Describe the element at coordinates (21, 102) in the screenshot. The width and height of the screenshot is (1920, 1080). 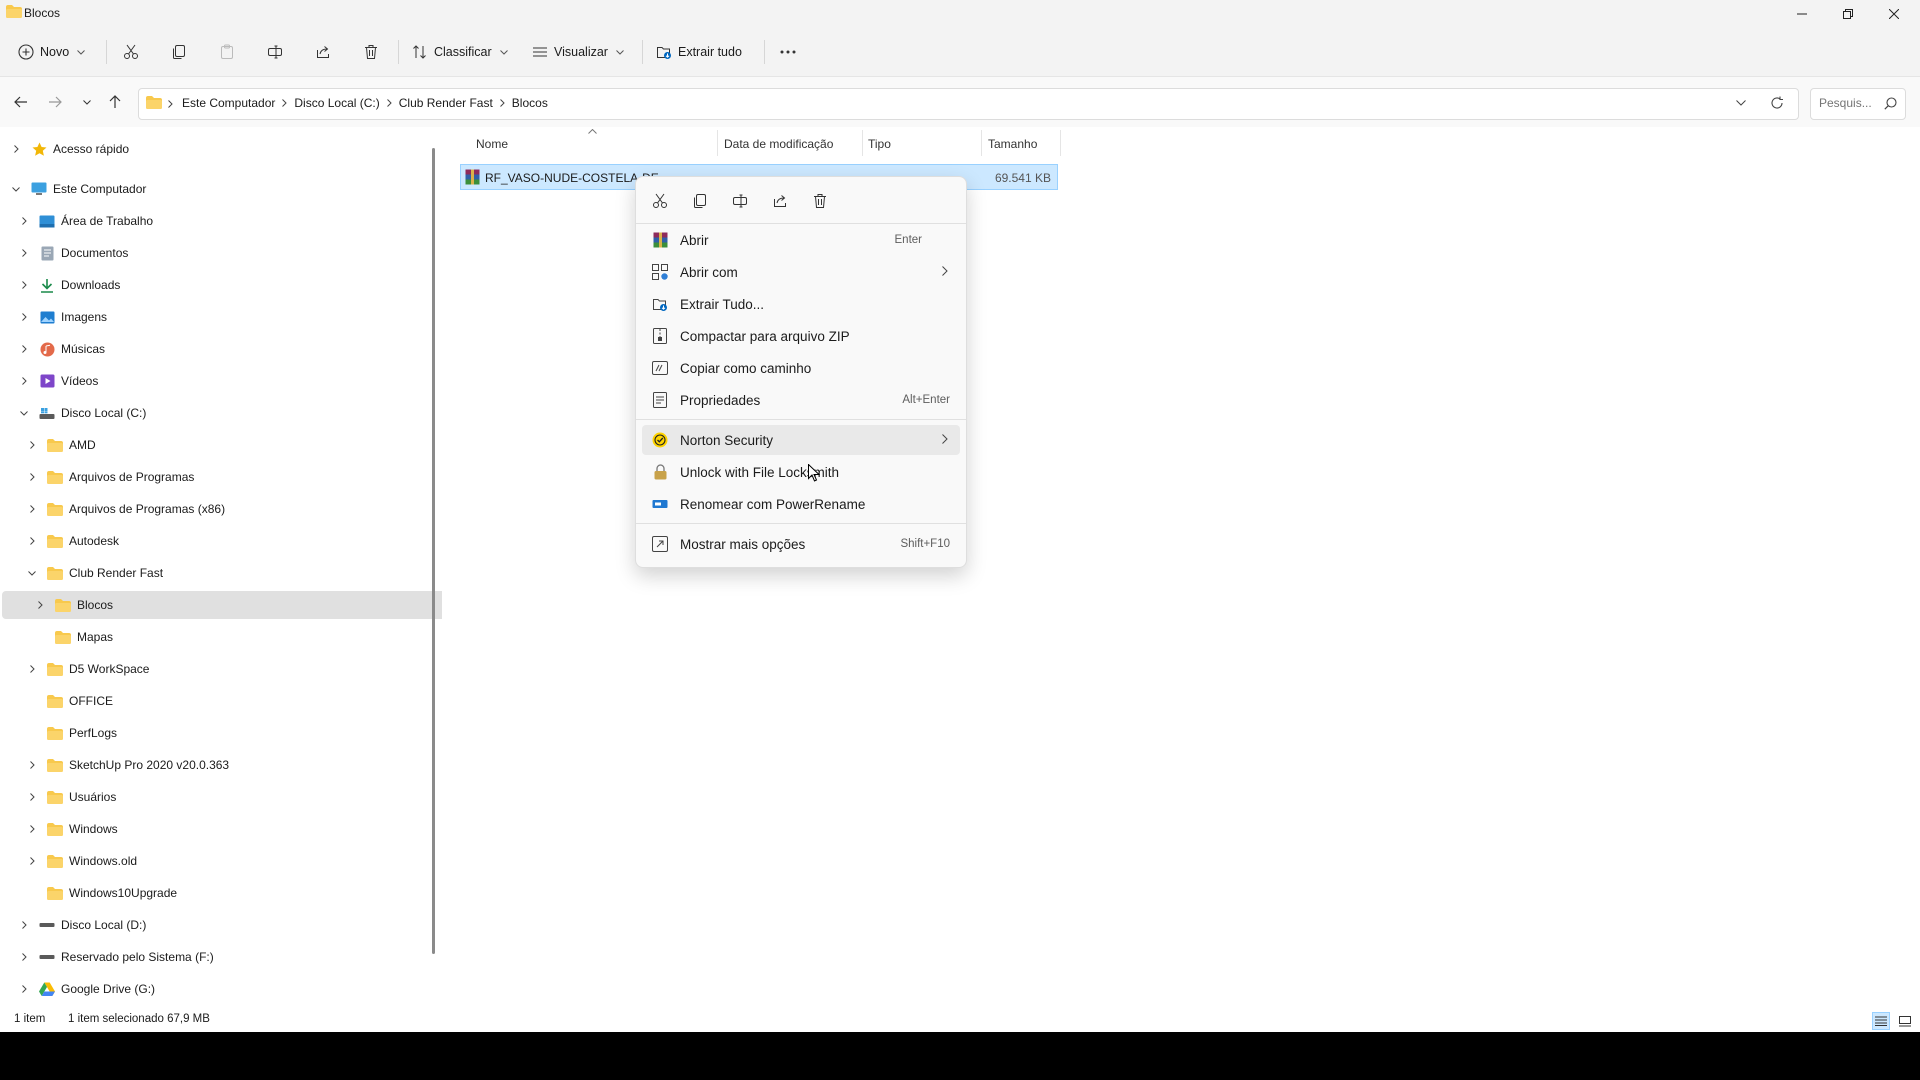
I see `back-button` at that location.